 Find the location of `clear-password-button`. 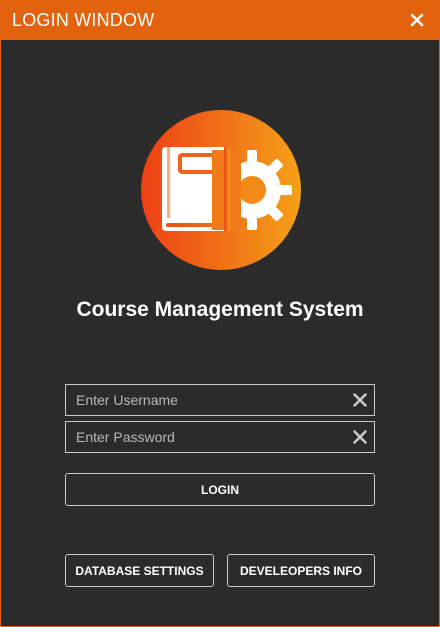

clear-password-button is located at coordinates (360, 437).